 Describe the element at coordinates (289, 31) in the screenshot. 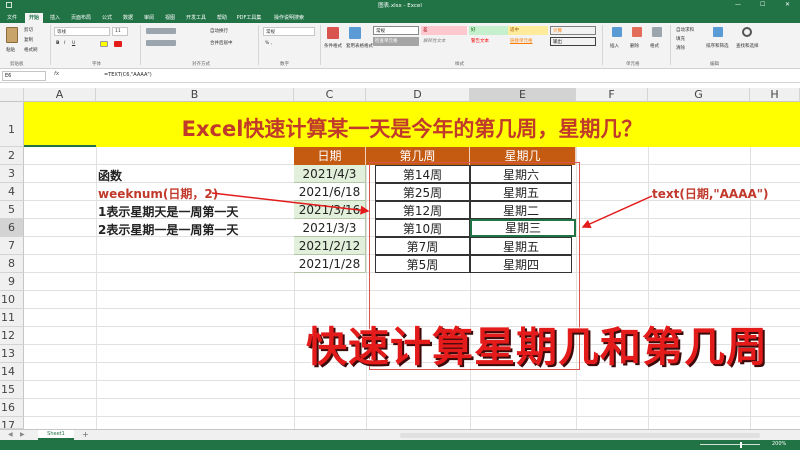

I see `number-format-select: 常规` at that location.